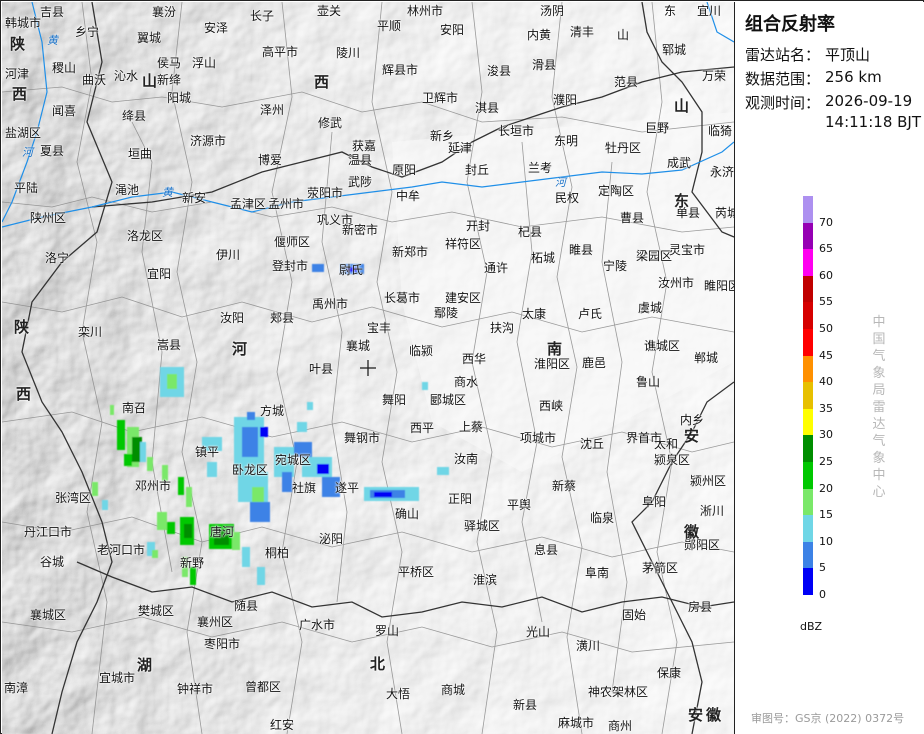 Image resolution: width=924 pixels, height=734 pixels. I want to click on place-label: 项城市, so click(538, 438).